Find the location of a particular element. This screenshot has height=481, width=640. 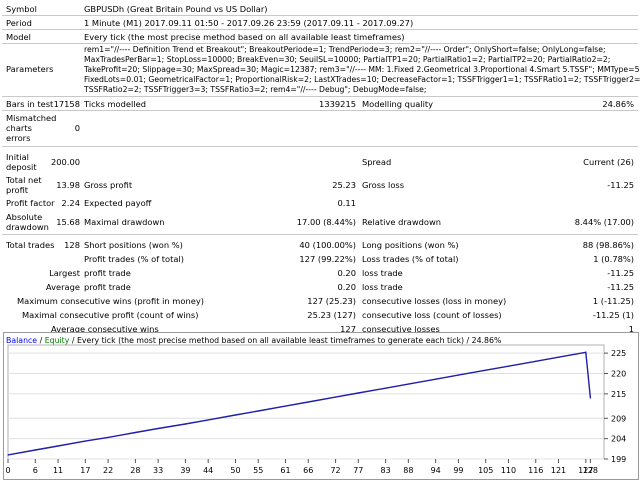

modelling-quality-value: 24.86% is located at coordinates (618, 104).